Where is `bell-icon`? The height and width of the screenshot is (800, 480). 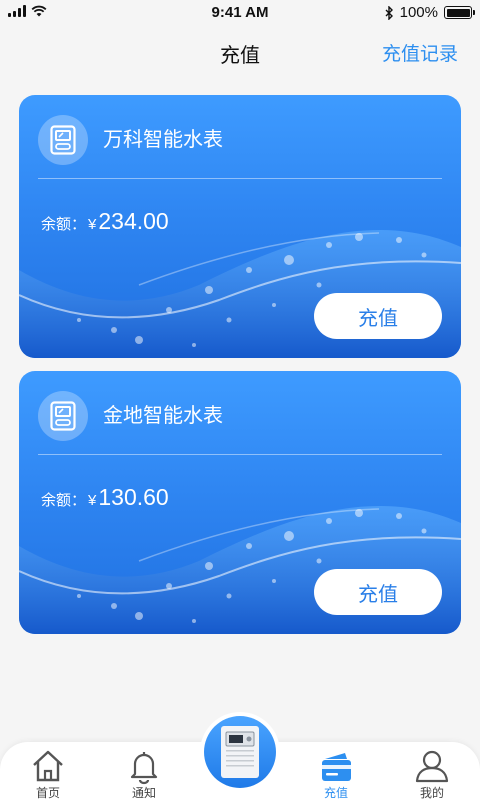 bell-icon is located at coordinates (144, 768).